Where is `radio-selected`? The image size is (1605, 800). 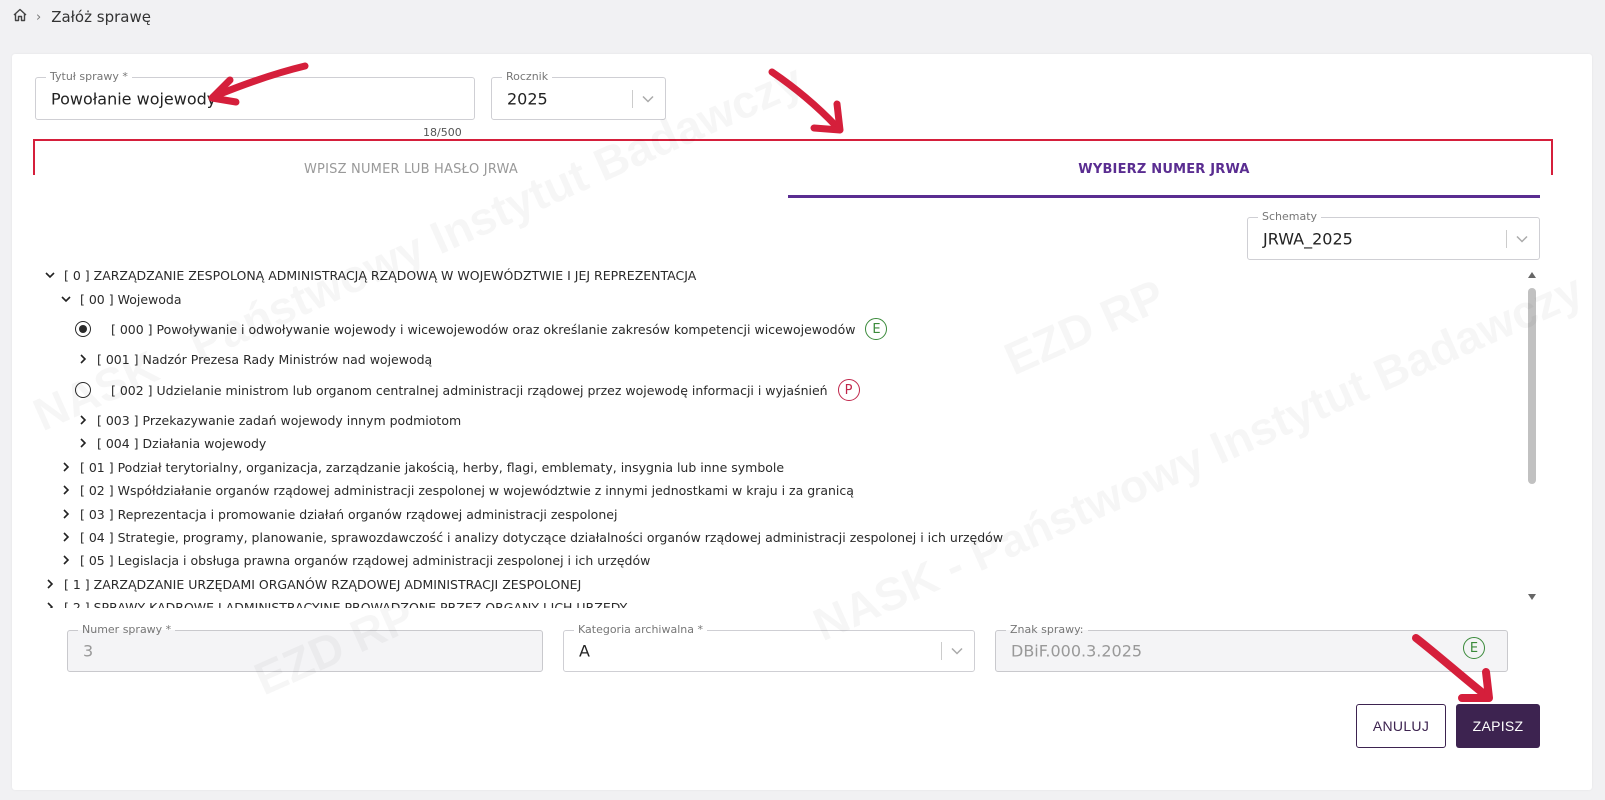
radio-selected is located at coordinates (83, 329).